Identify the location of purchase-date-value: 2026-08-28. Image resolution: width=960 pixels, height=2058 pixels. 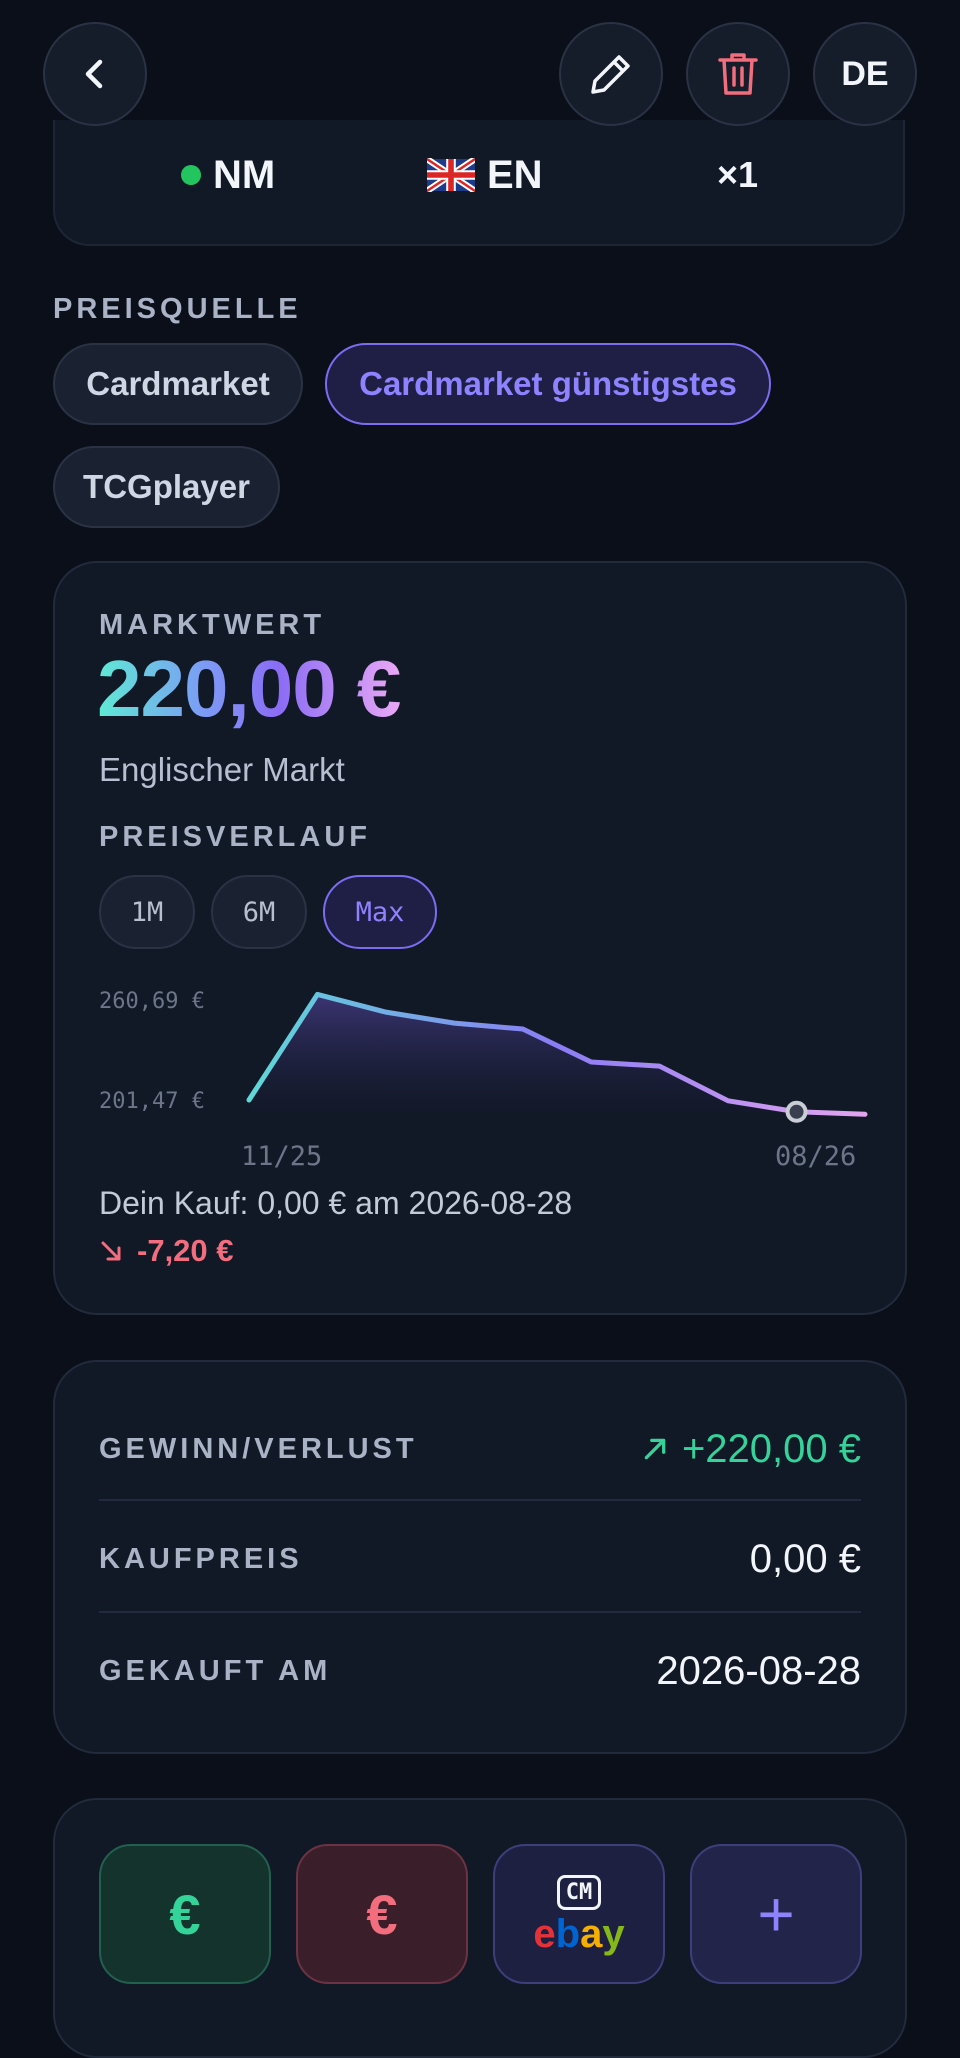
(758, 1671).